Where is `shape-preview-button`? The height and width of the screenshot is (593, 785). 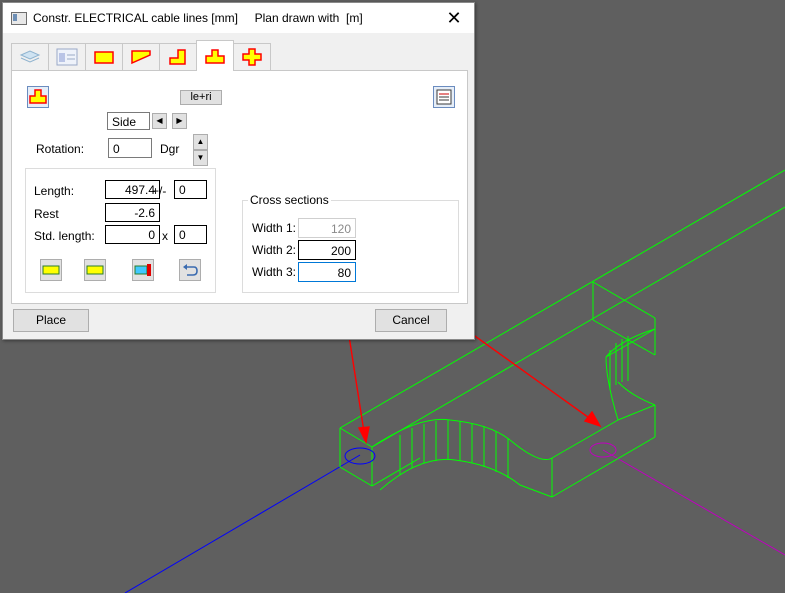 shape-preview-button is located at coordinates (38, 97).